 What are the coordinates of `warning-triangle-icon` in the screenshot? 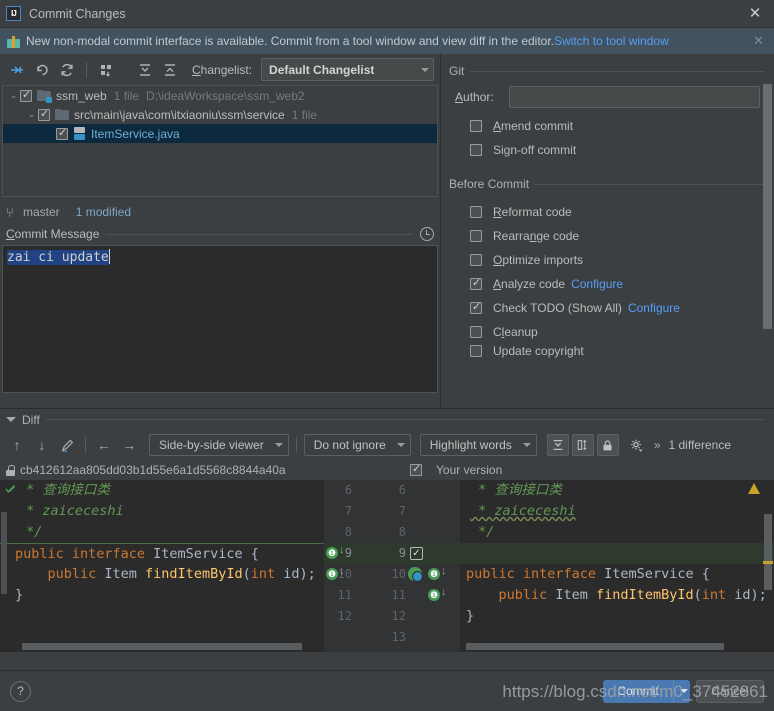 It's located at (754, 488).